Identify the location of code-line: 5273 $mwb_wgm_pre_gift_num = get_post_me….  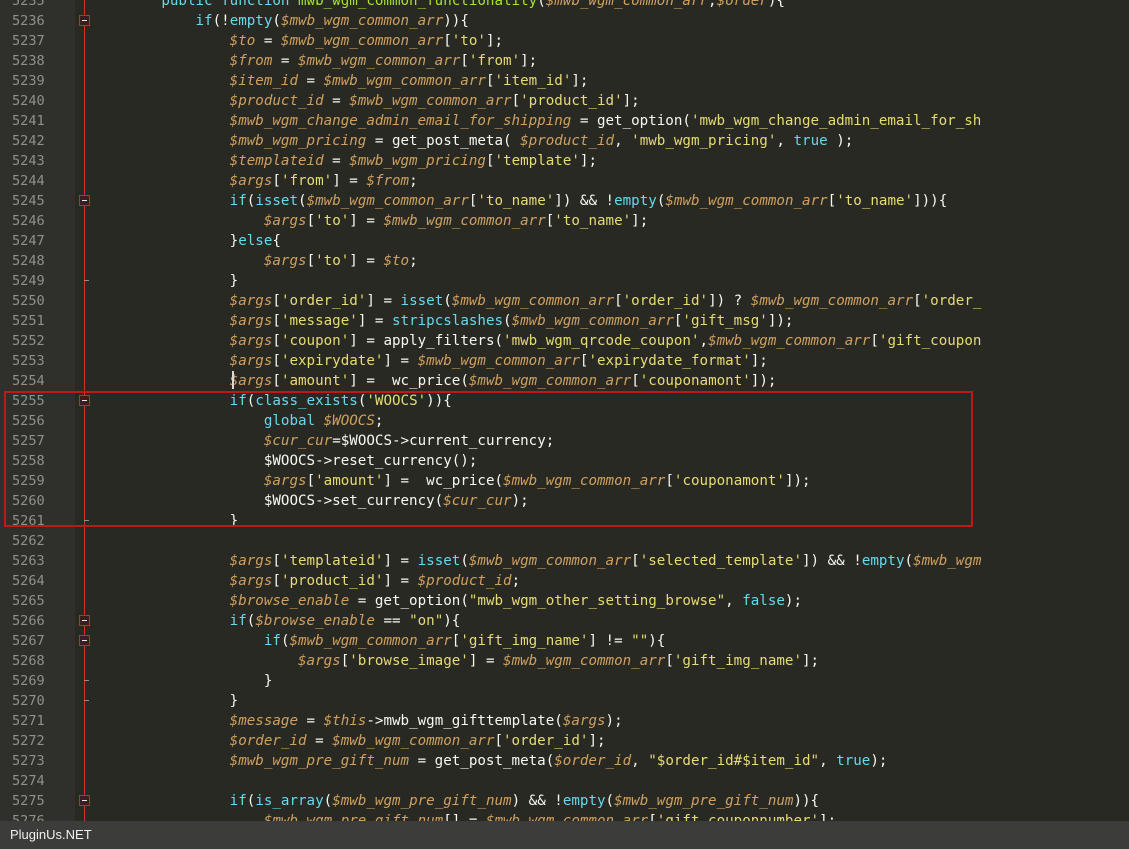
(564, 761).